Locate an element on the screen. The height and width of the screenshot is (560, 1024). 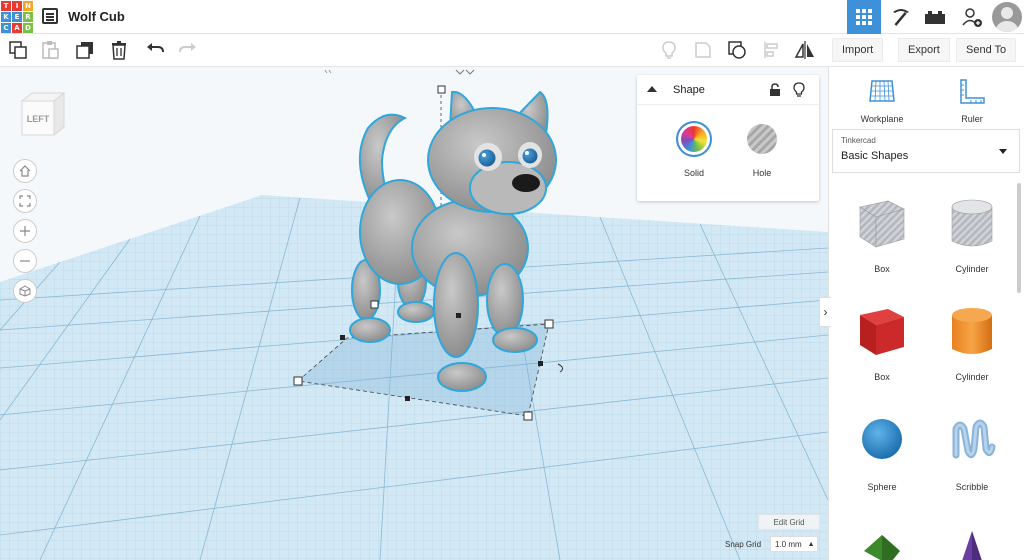
note-lightbulb-icon is located at coordinates (669, 50).